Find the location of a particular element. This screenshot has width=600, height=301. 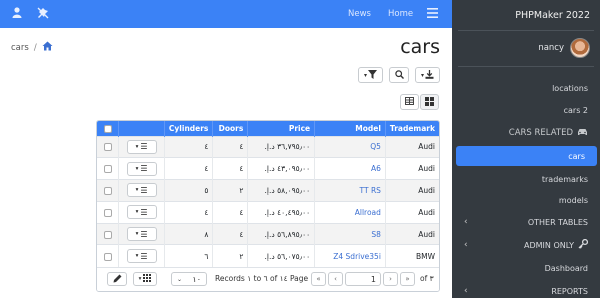

last-page-button: » is located at coordinates (407, 279).